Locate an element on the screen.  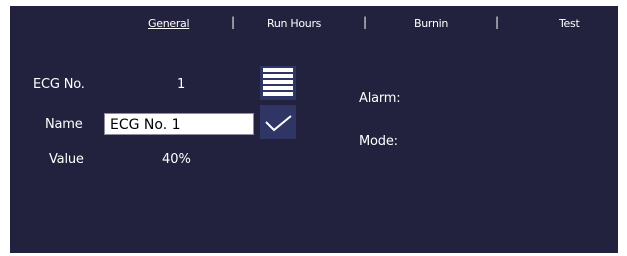
menu-button is located at coordinates (278, 83).